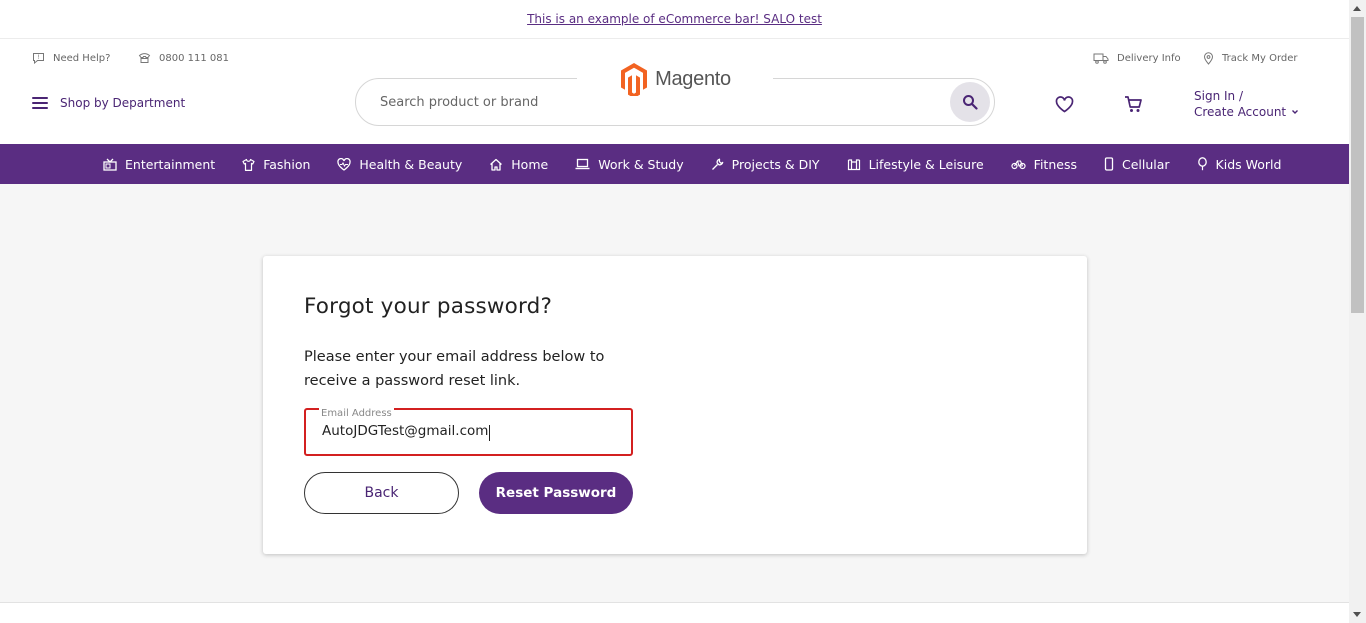  I want to click on scroll-up-arrow-icon, so click(1357, 8).